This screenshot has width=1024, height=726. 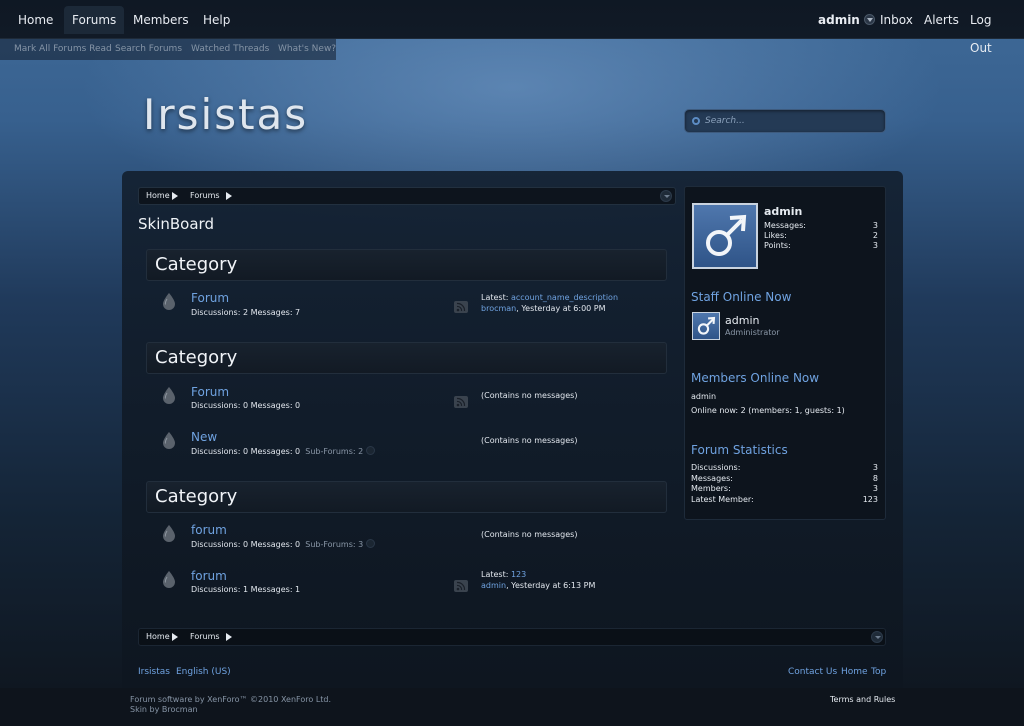 I want to click on staff-online-heading: Staff Online Now, so click(x=741, y=297).